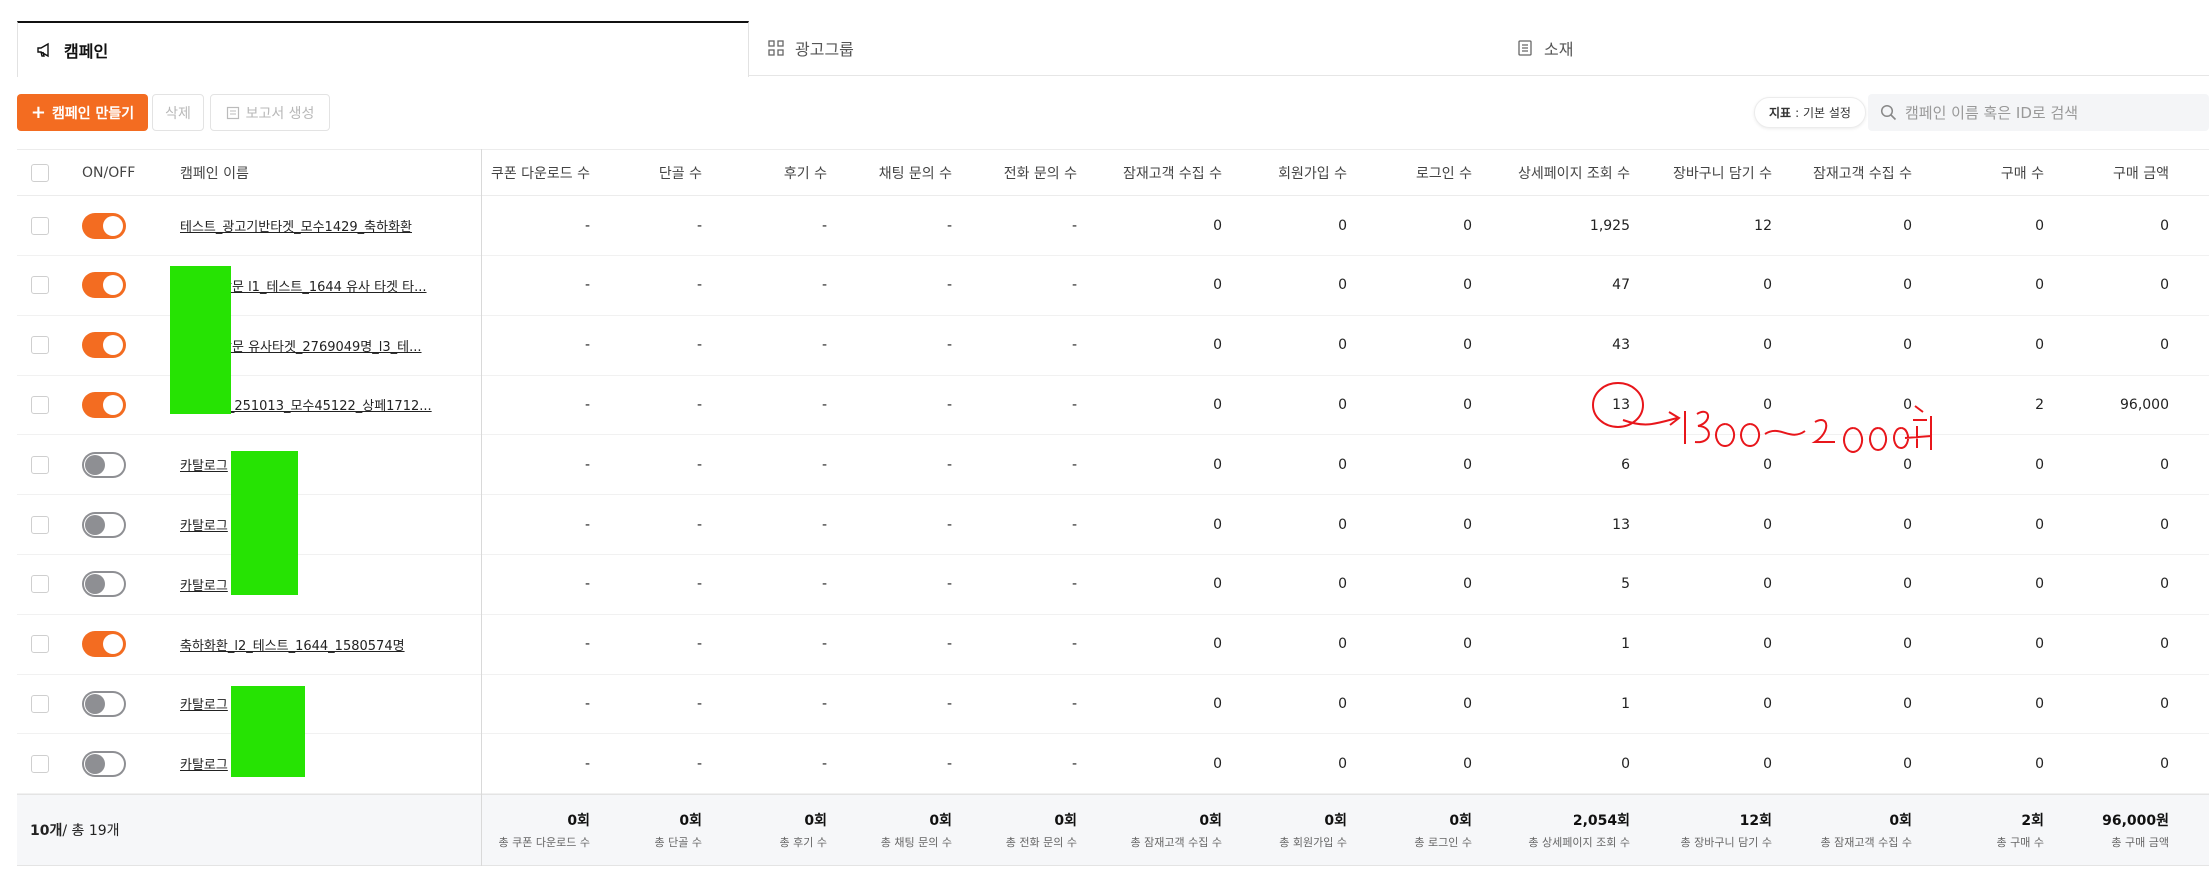 The height and width of the screenshot is (871, 2209). Describe the element at coordinates (1113, 465) in the screenshot. I see `table-row: 카탈로그 - - - - - 0 0 0 6 0 0 0 0` at that location.